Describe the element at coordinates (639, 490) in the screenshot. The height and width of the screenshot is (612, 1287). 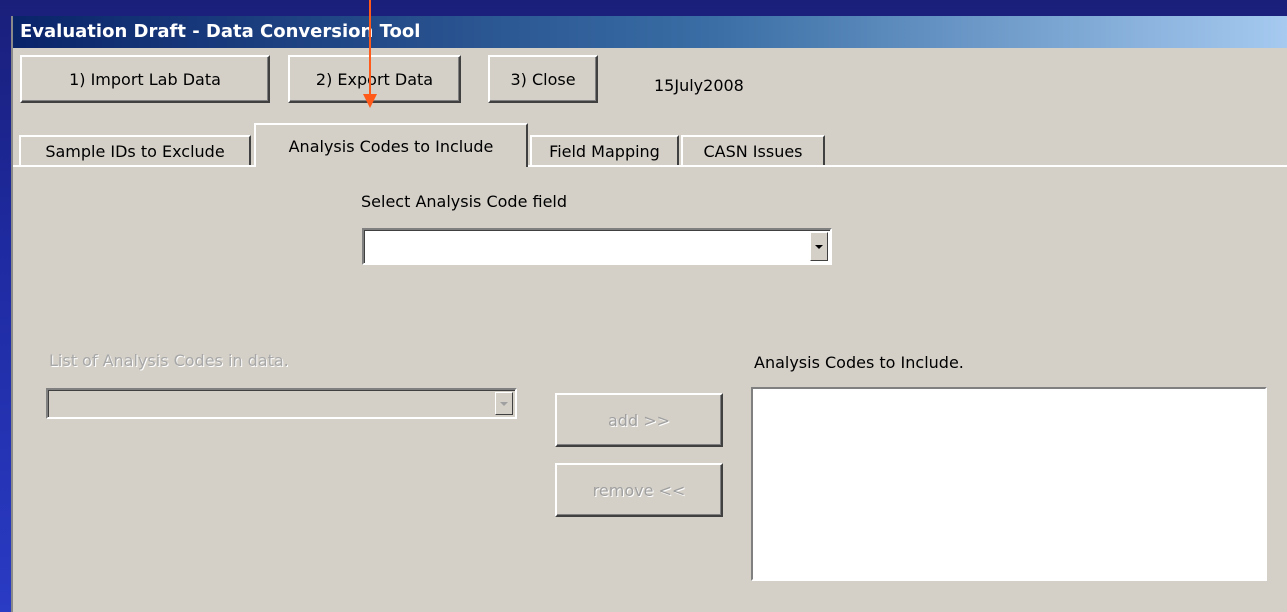
I see `remove-button: remove <<` at that location.